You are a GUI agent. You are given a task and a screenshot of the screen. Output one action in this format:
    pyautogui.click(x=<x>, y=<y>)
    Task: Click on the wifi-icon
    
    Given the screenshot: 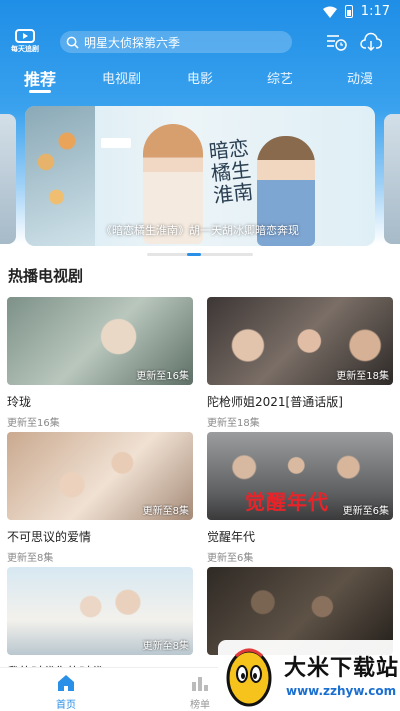 What is the action you would take?
    pyautogui.click(x=329, y=12)
    